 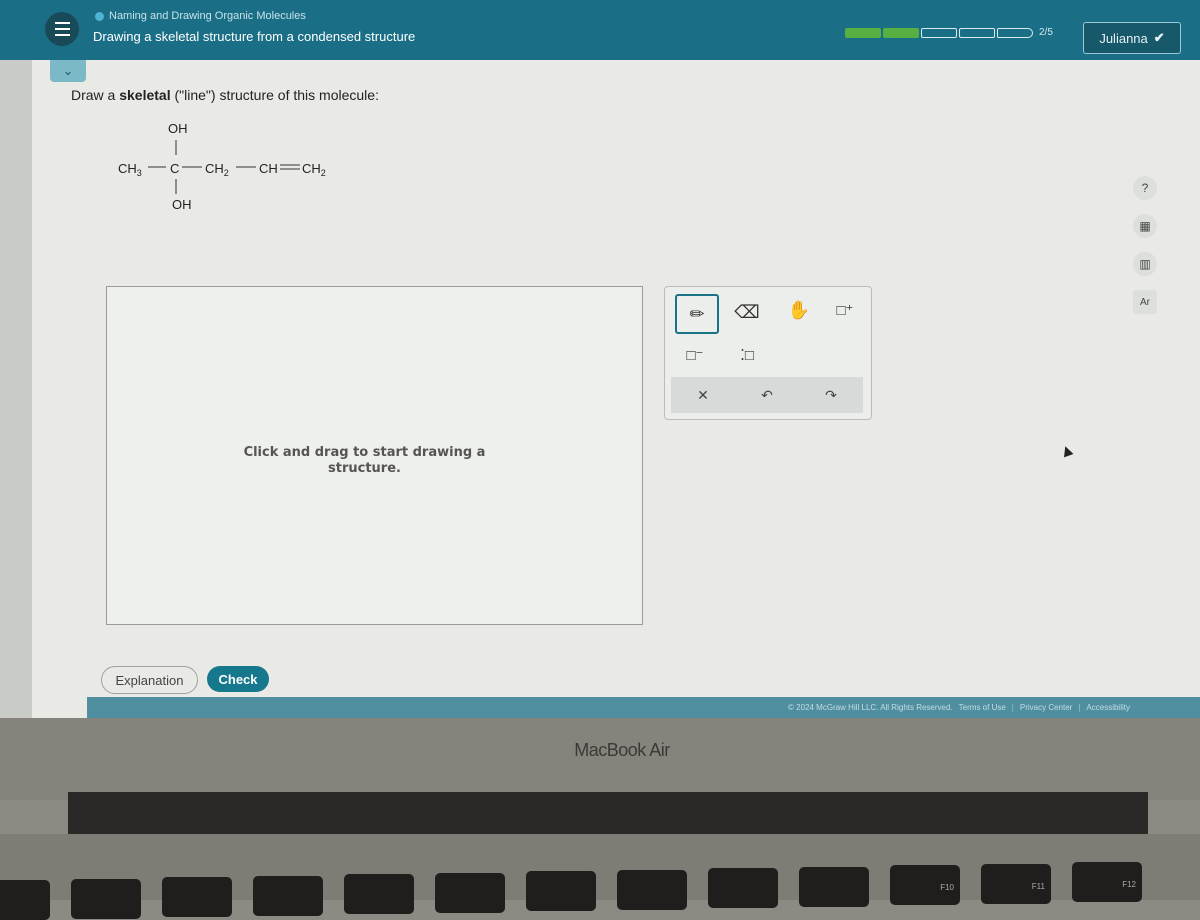 I want to click on mouse-cursor-icon, so click(x=1067, y=451).